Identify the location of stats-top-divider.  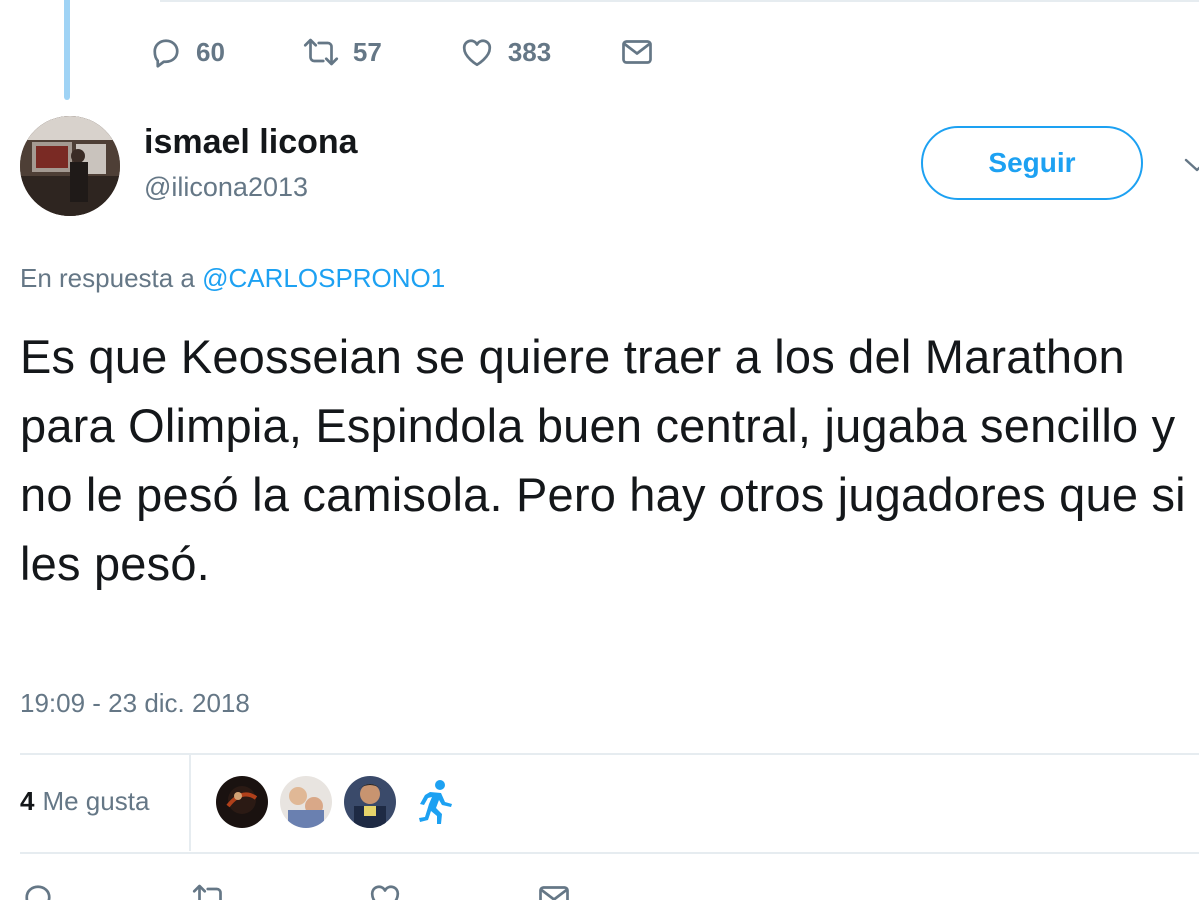
(609, 754).